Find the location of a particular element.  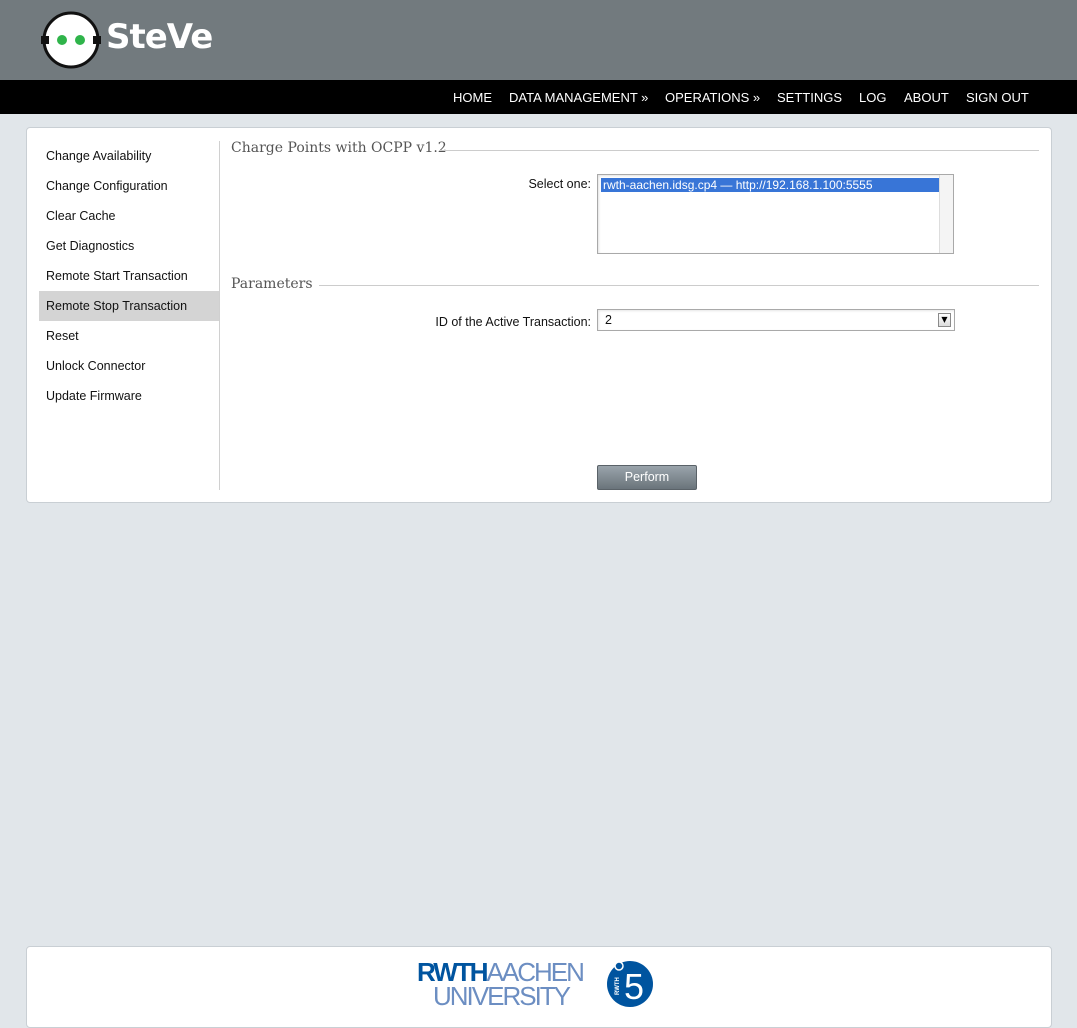

select-one-label: Select one: is located at coordinates (559, 184).